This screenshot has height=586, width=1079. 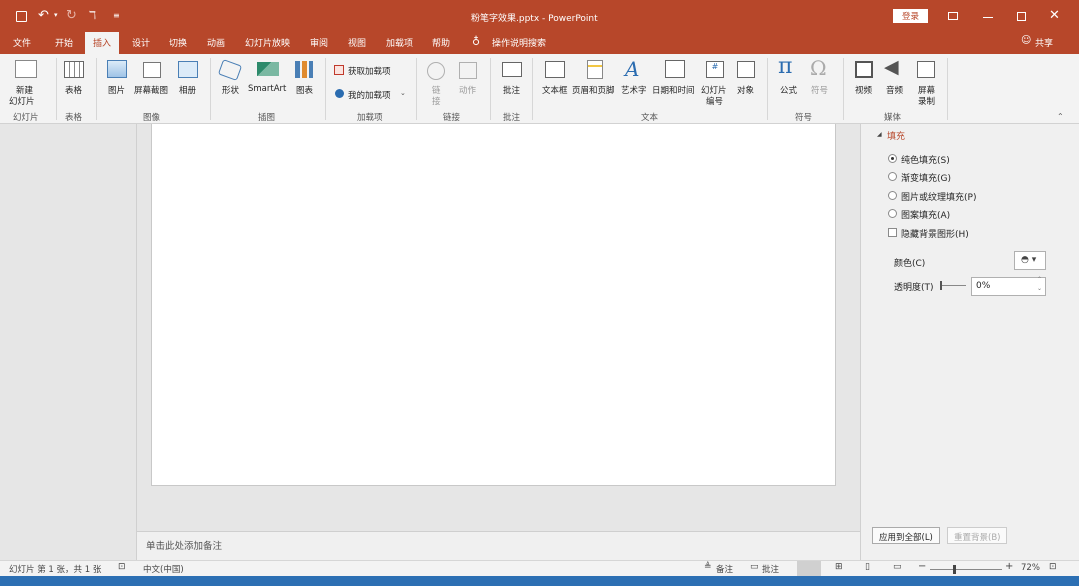 What do you see at coordinates (632, 69) in the screenshot?
I see `wordart-icon: A` at bounding box center [632, 69].